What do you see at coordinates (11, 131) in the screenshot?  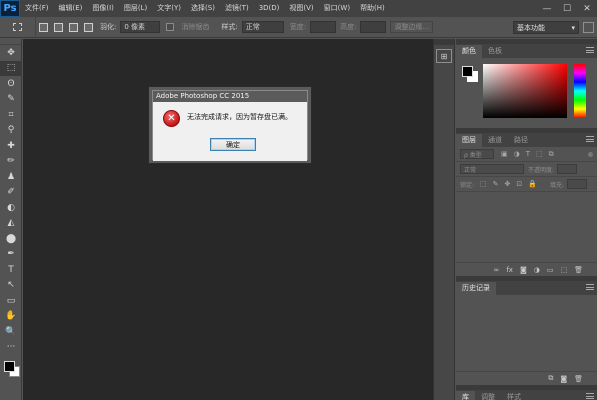 I see `eyedropper-tool-icon: ⚲` at bounding box center [11, 131].